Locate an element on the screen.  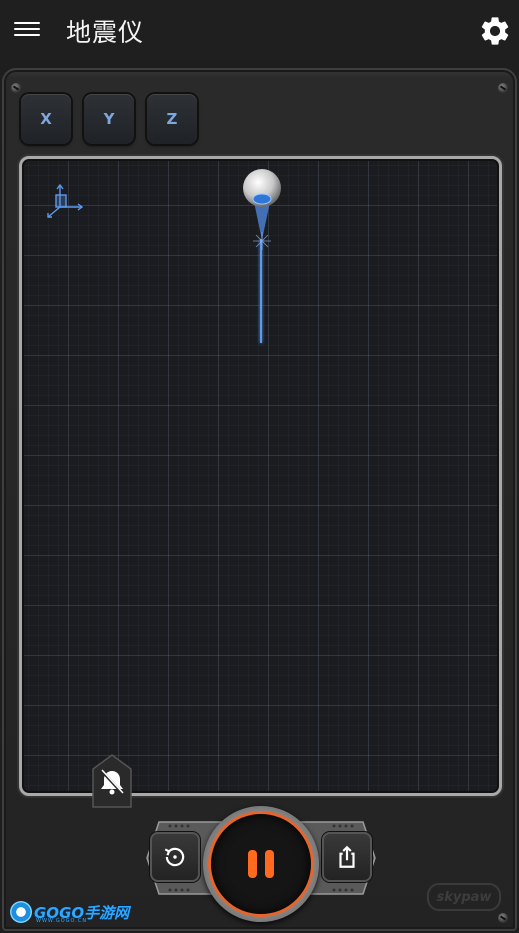
page-title: 地震仪 is located at coordinates (105, 32).